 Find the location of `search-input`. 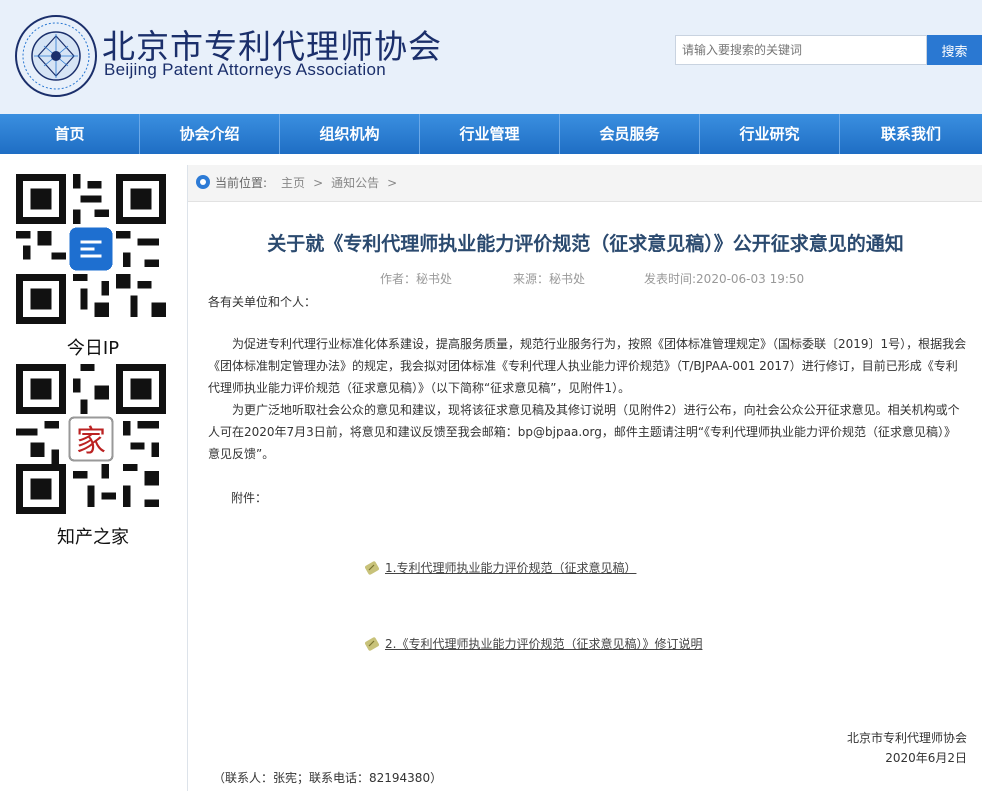

search-input is located at coordinates (801, 50).